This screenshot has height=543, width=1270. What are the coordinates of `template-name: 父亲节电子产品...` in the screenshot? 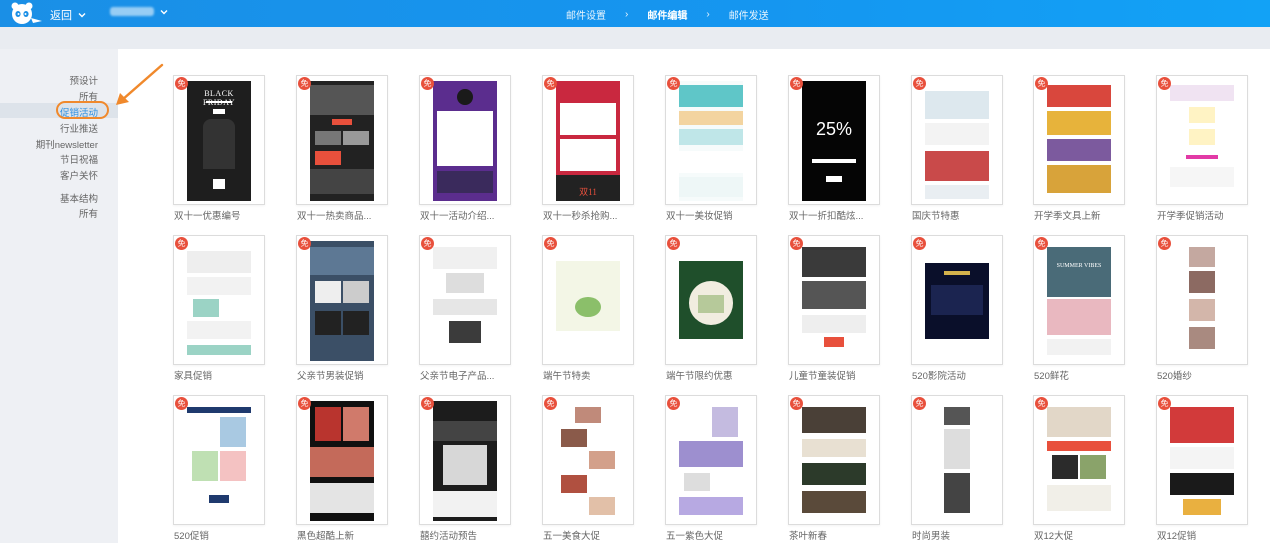 It's located at (457, 376).